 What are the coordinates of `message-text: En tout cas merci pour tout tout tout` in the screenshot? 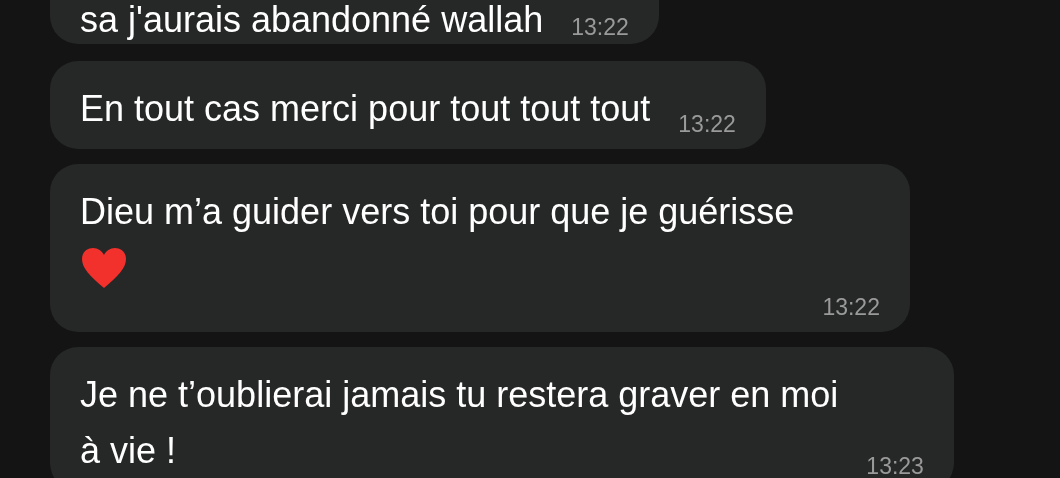 It's located at (365, 109).